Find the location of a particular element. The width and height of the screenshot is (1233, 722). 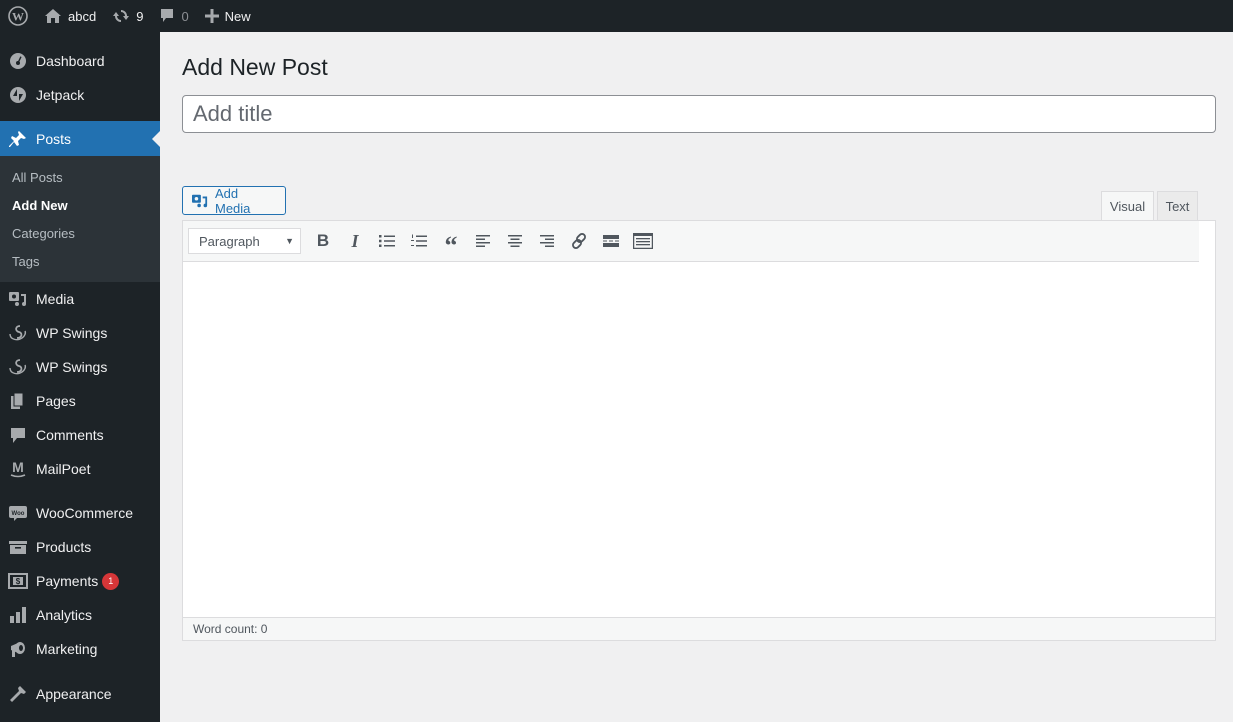

keyboard-icon is located at coordinates (643, 241).